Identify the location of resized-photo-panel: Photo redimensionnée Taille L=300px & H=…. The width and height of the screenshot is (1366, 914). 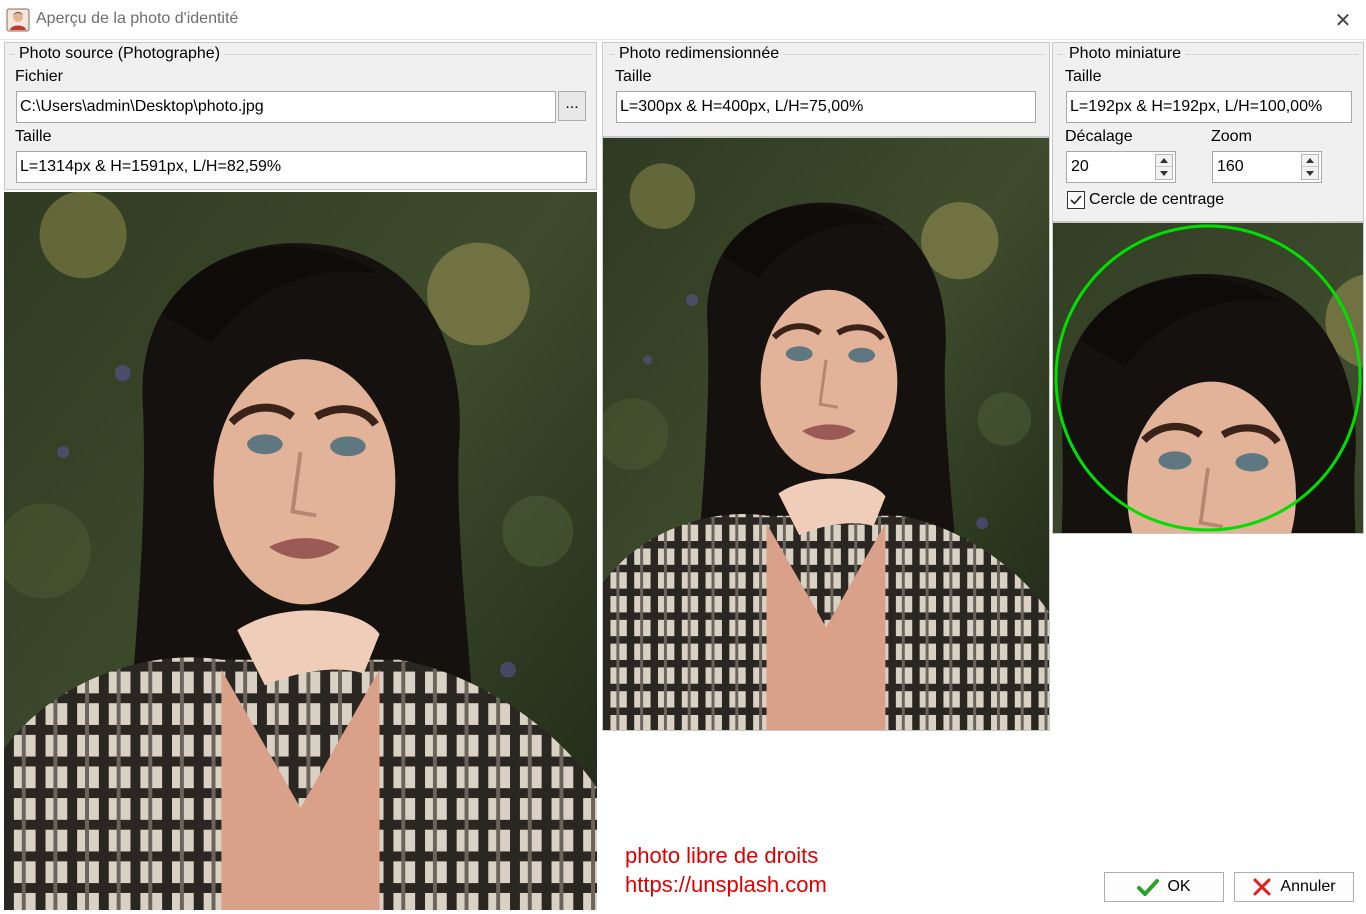
(826, 89).